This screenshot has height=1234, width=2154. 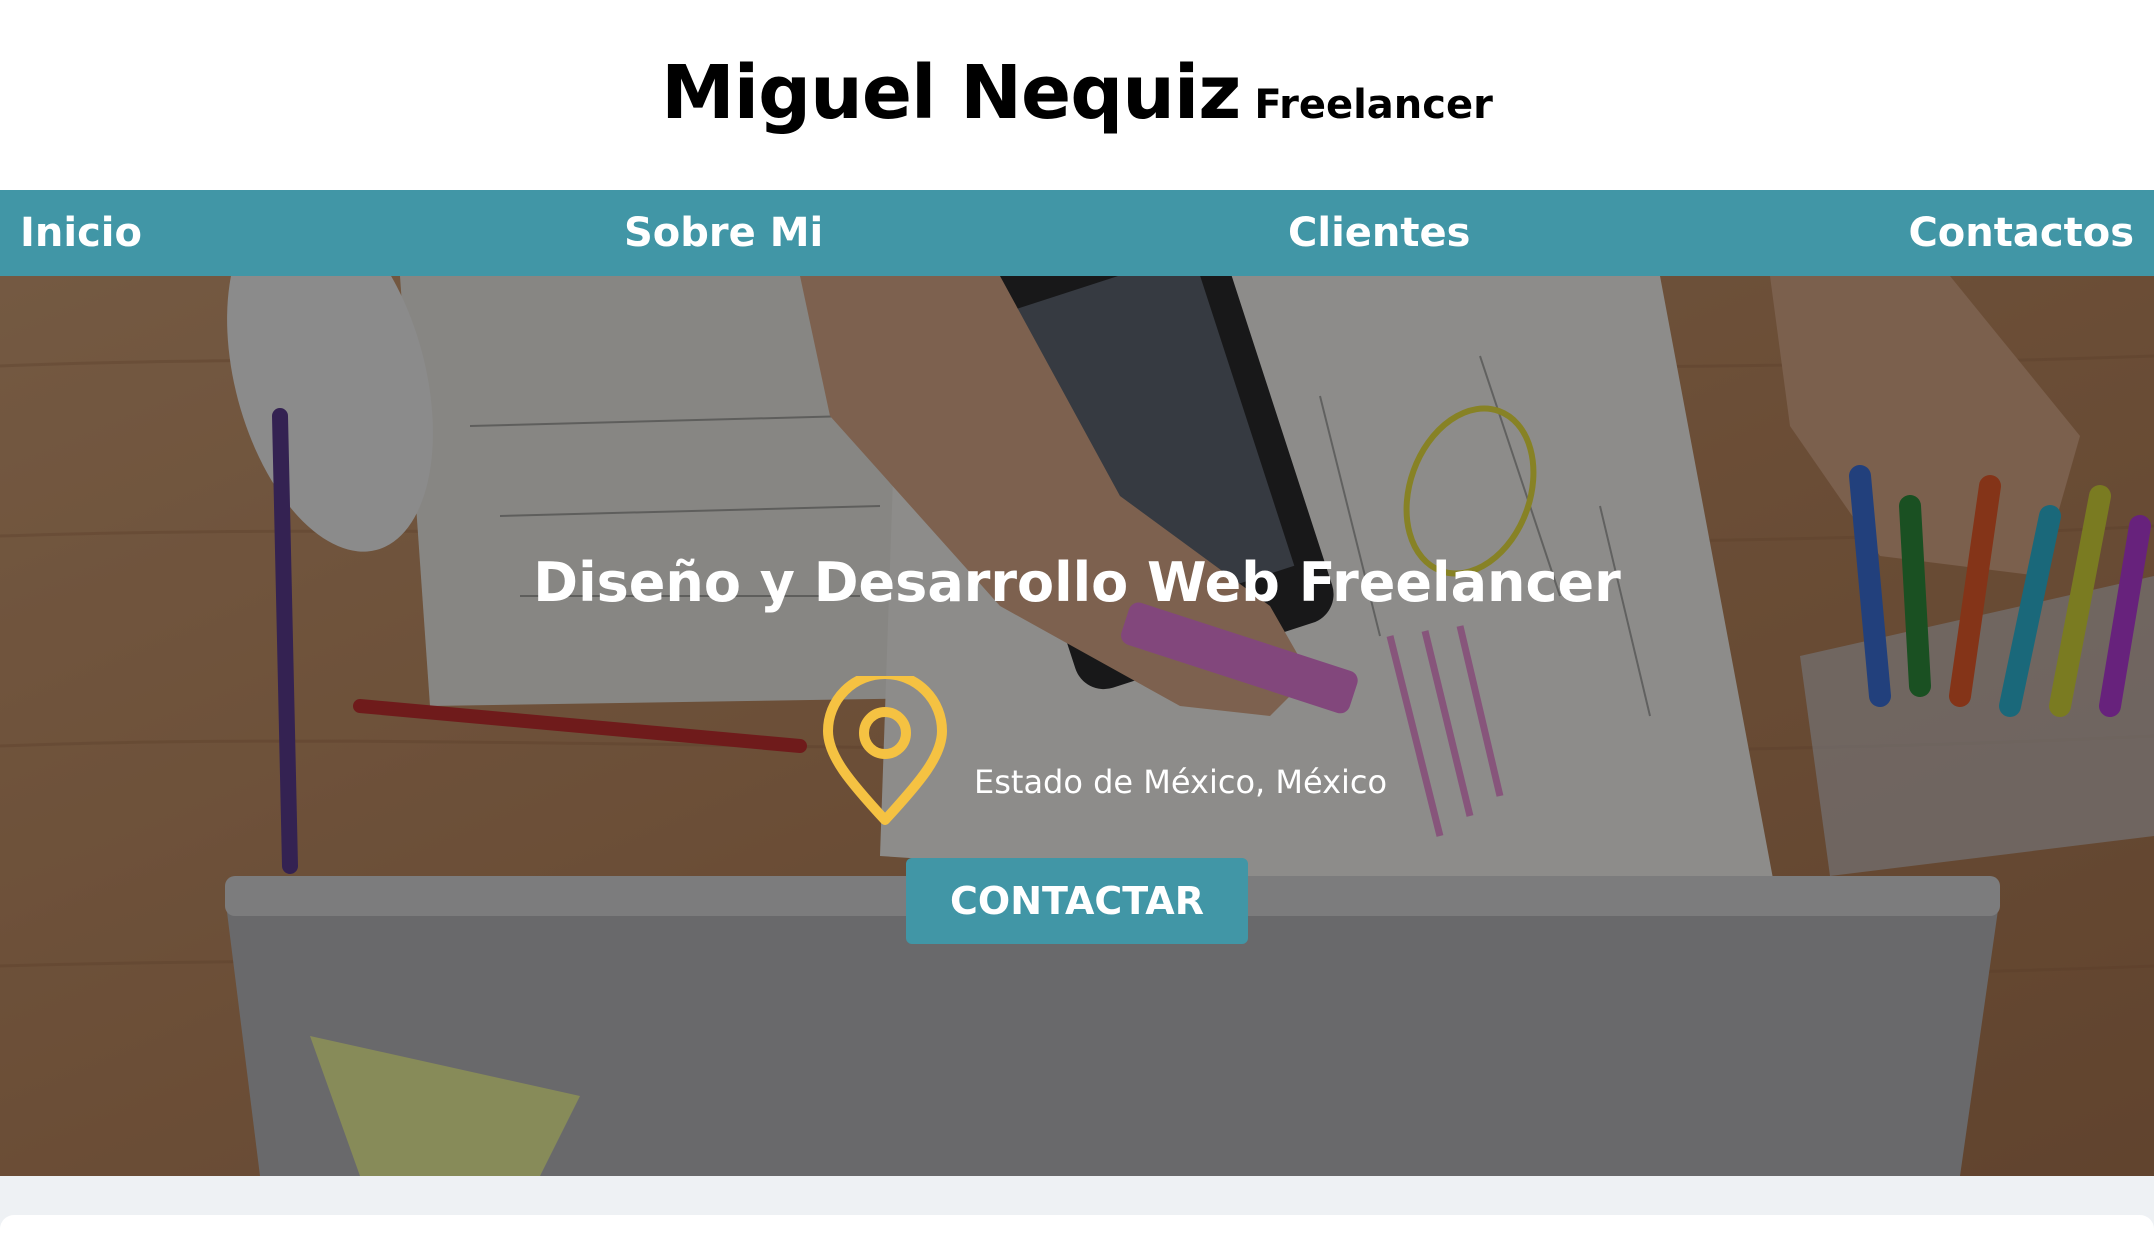 What do you see at coordinates (951, 93) in the screenshot?
I see `brand-name: Miguel Nequiz` at bounding box center [951, 93].